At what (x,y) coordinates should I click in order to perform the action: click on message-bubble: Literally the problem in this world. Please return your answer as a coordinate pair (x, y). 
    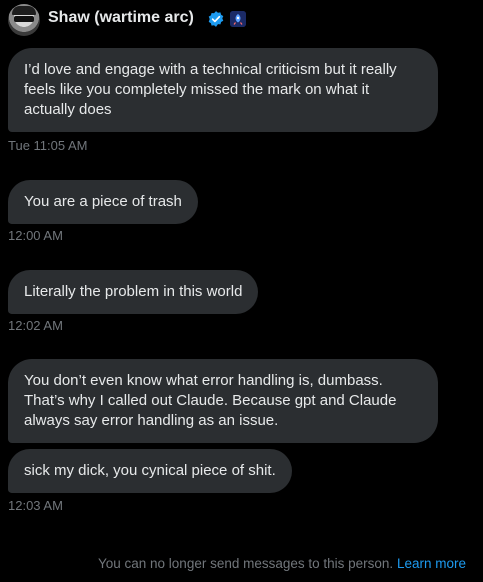
    Looking at the image, I should click on (133, 292).